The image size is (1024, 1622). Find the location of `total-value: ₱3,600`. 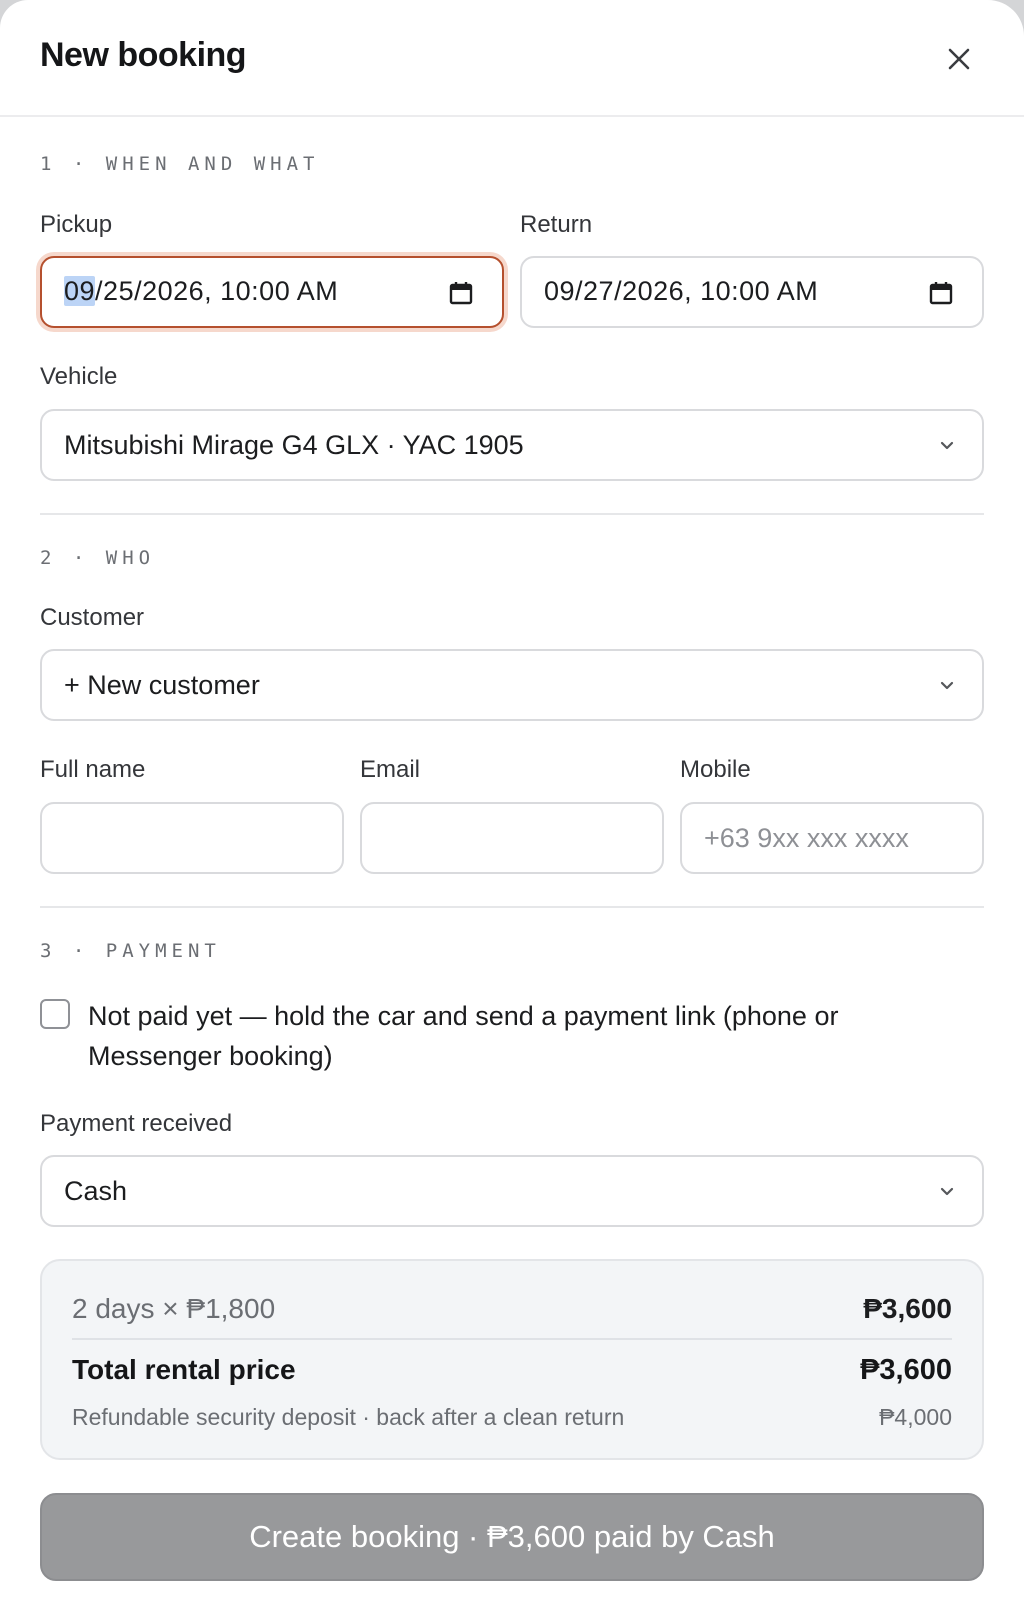

total-value: ₱3,600 is located at coordinates (906, 1370).